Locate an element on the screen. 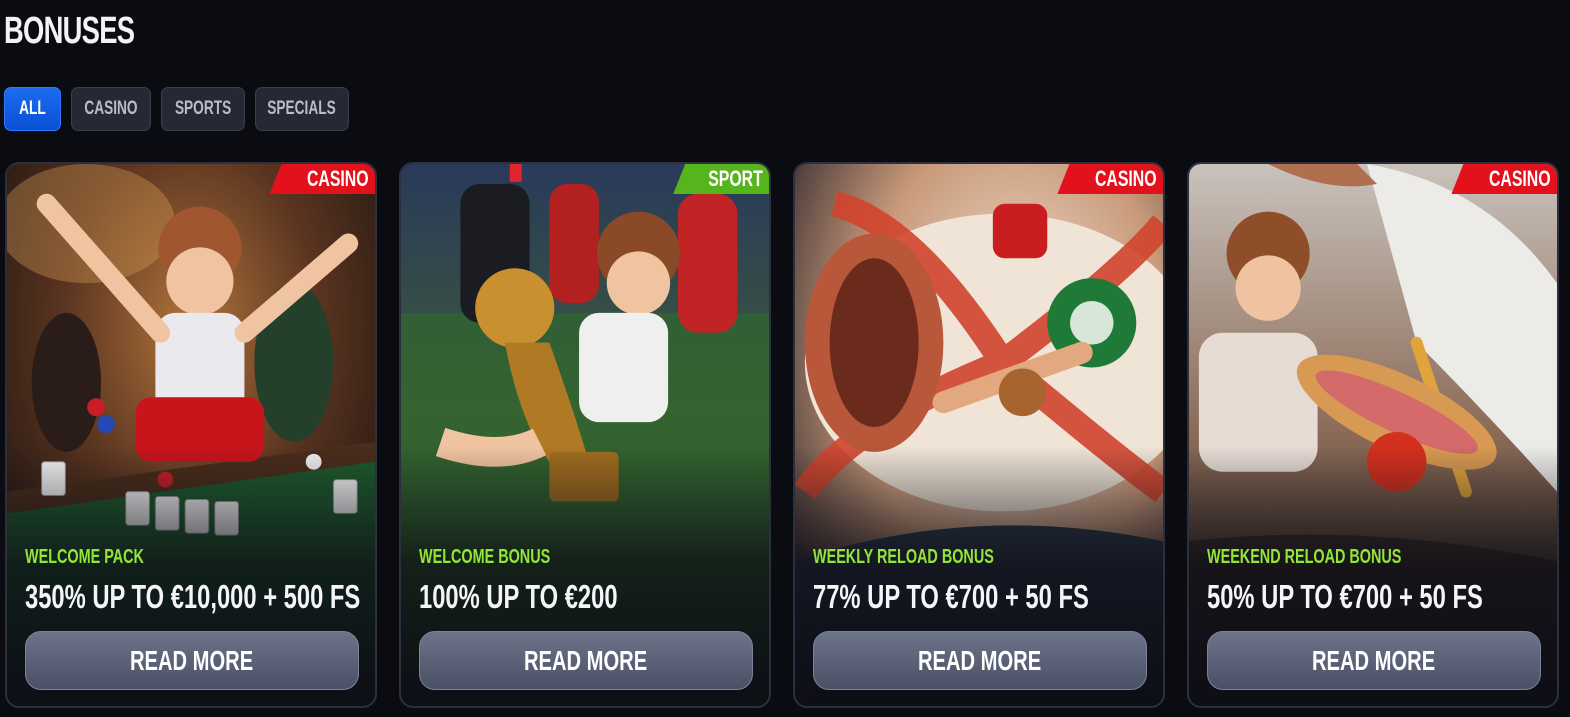 The width and height of the screenshot is (1570, 717). filter-sports: SPORTS is located at coordinates (203, 109).